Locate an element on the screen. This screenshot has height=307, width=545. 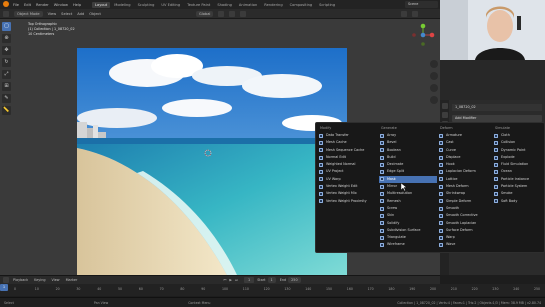
tab-modeling: Modeling is located at coordinates (122, 5).